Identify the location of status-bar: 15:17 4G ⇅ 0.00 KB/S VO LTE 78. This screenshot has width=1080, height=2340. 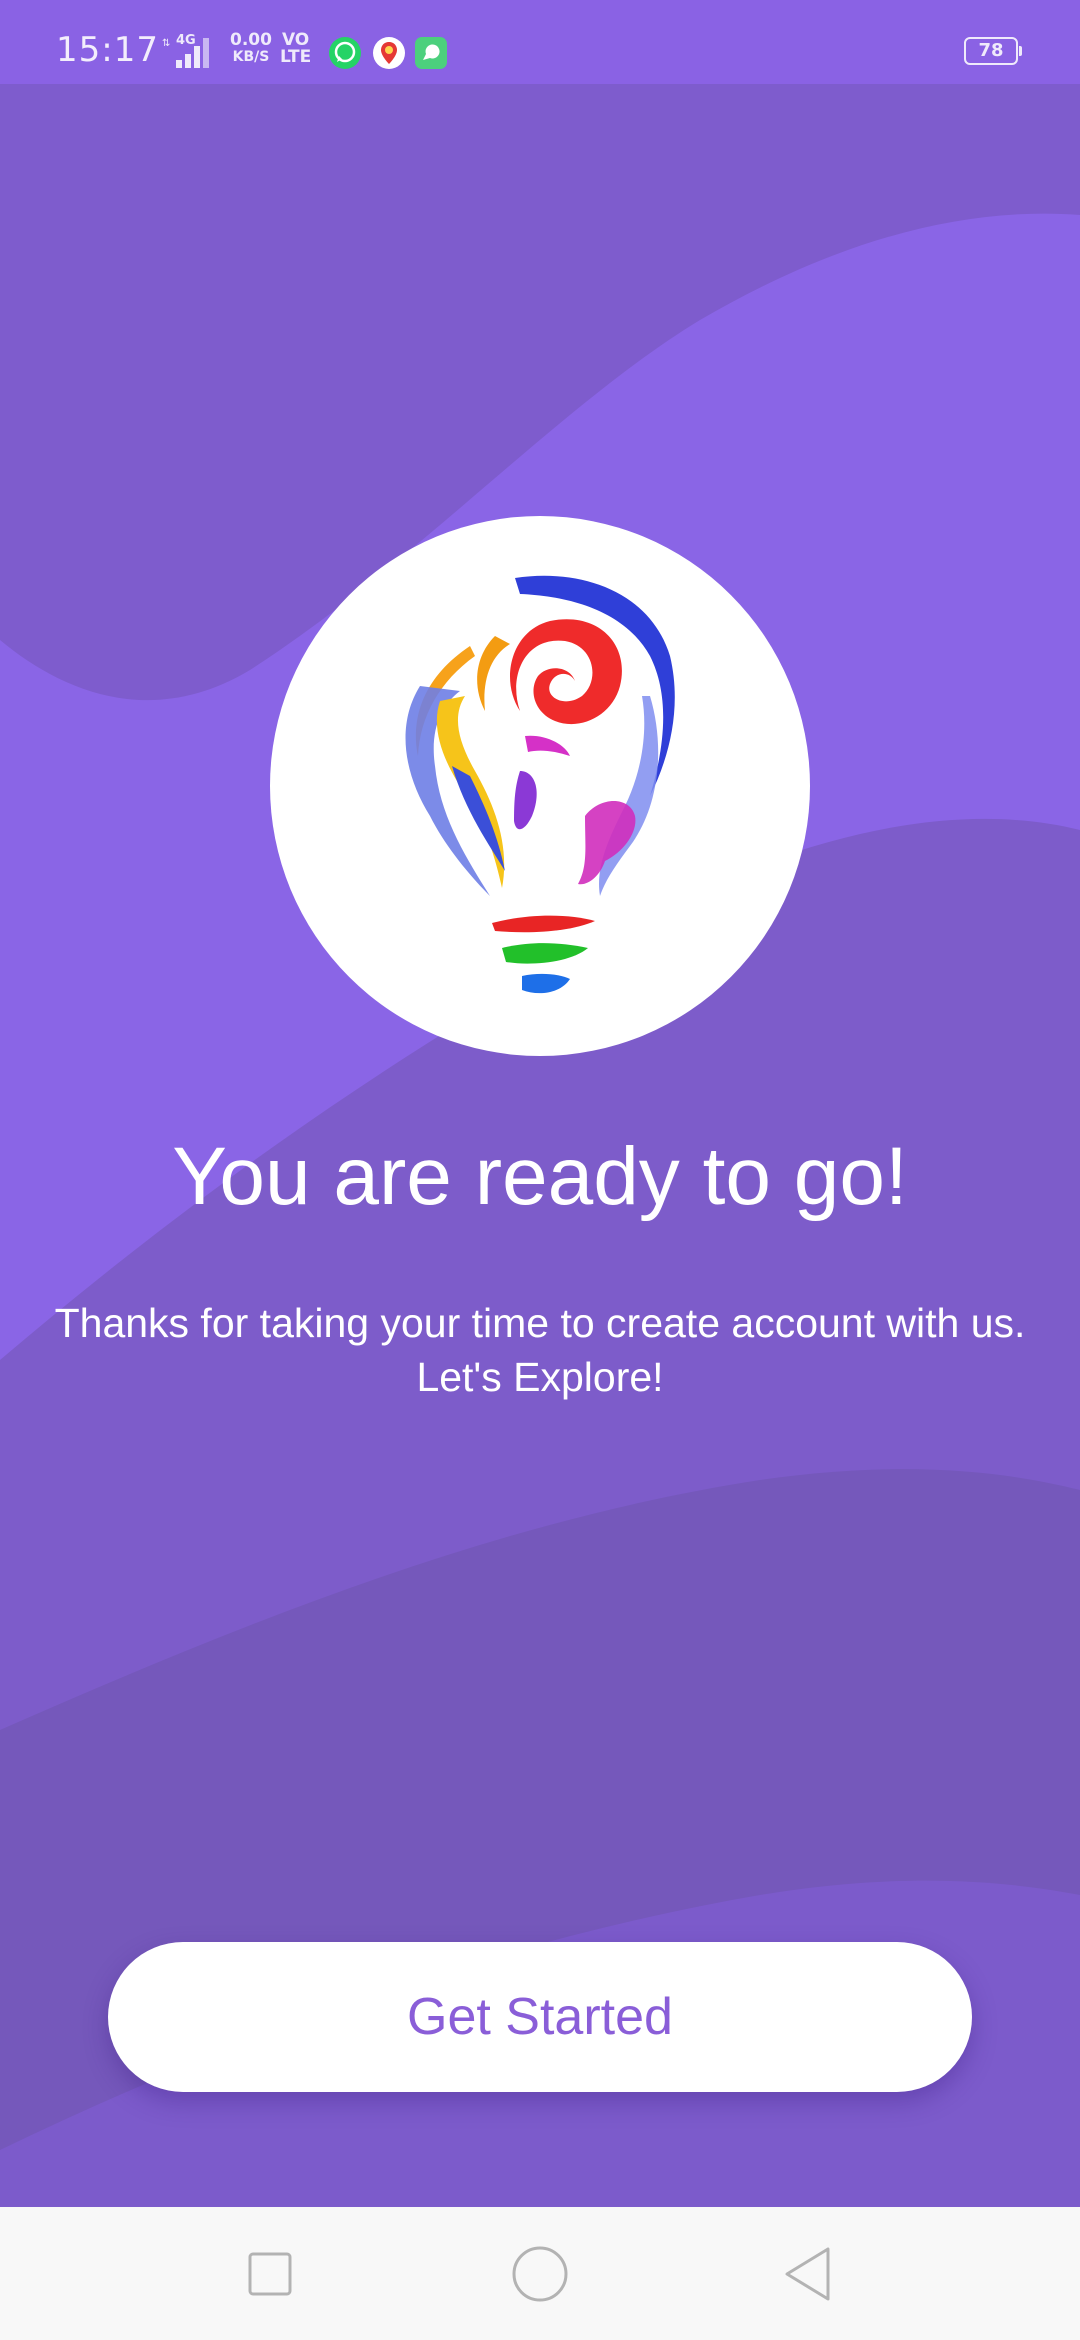
(540, 42).